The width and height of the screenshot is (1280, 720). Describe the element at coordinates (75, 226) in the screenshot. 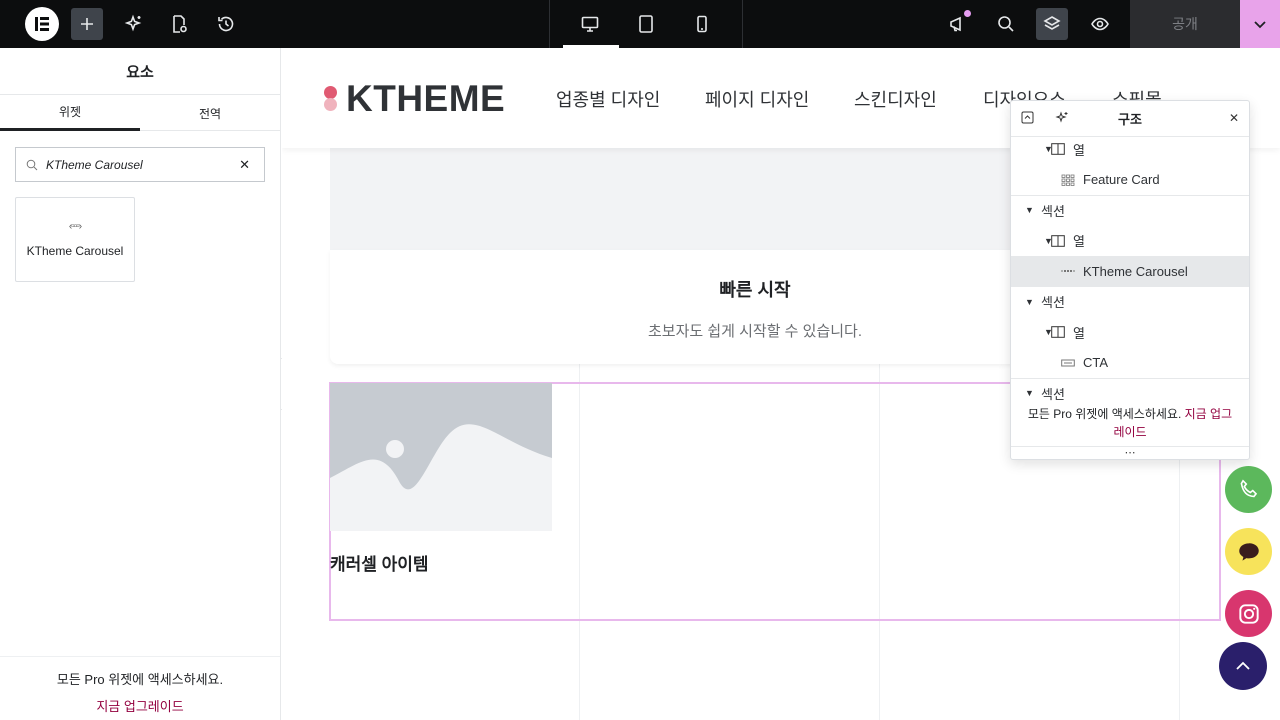

I see `carousel-icon: ‹▫▫▫›` at that location.